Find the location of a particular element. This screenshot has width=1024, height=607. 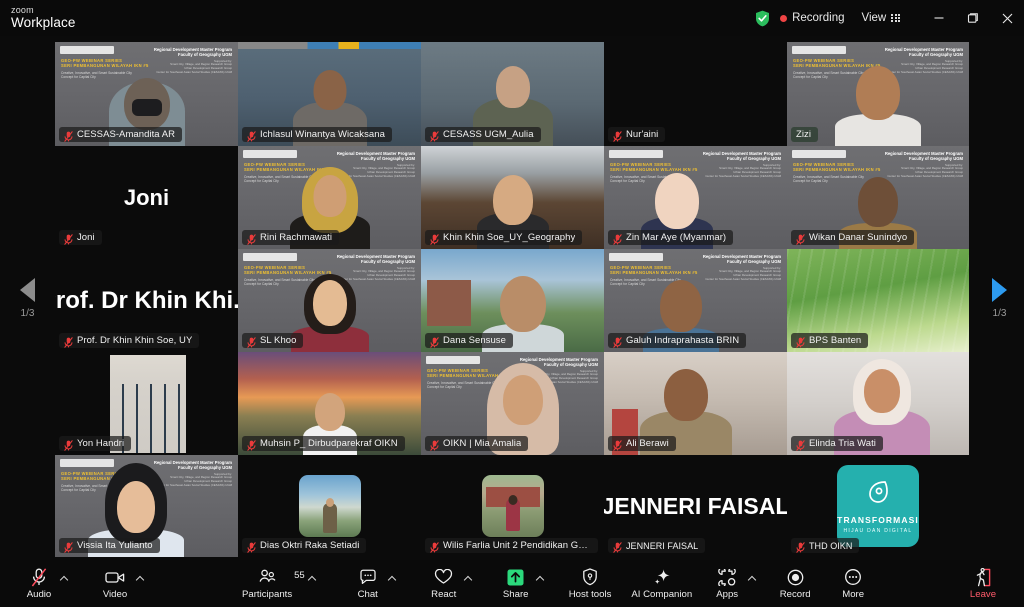

leave-button: Leave is located at coordinates (983, 583).